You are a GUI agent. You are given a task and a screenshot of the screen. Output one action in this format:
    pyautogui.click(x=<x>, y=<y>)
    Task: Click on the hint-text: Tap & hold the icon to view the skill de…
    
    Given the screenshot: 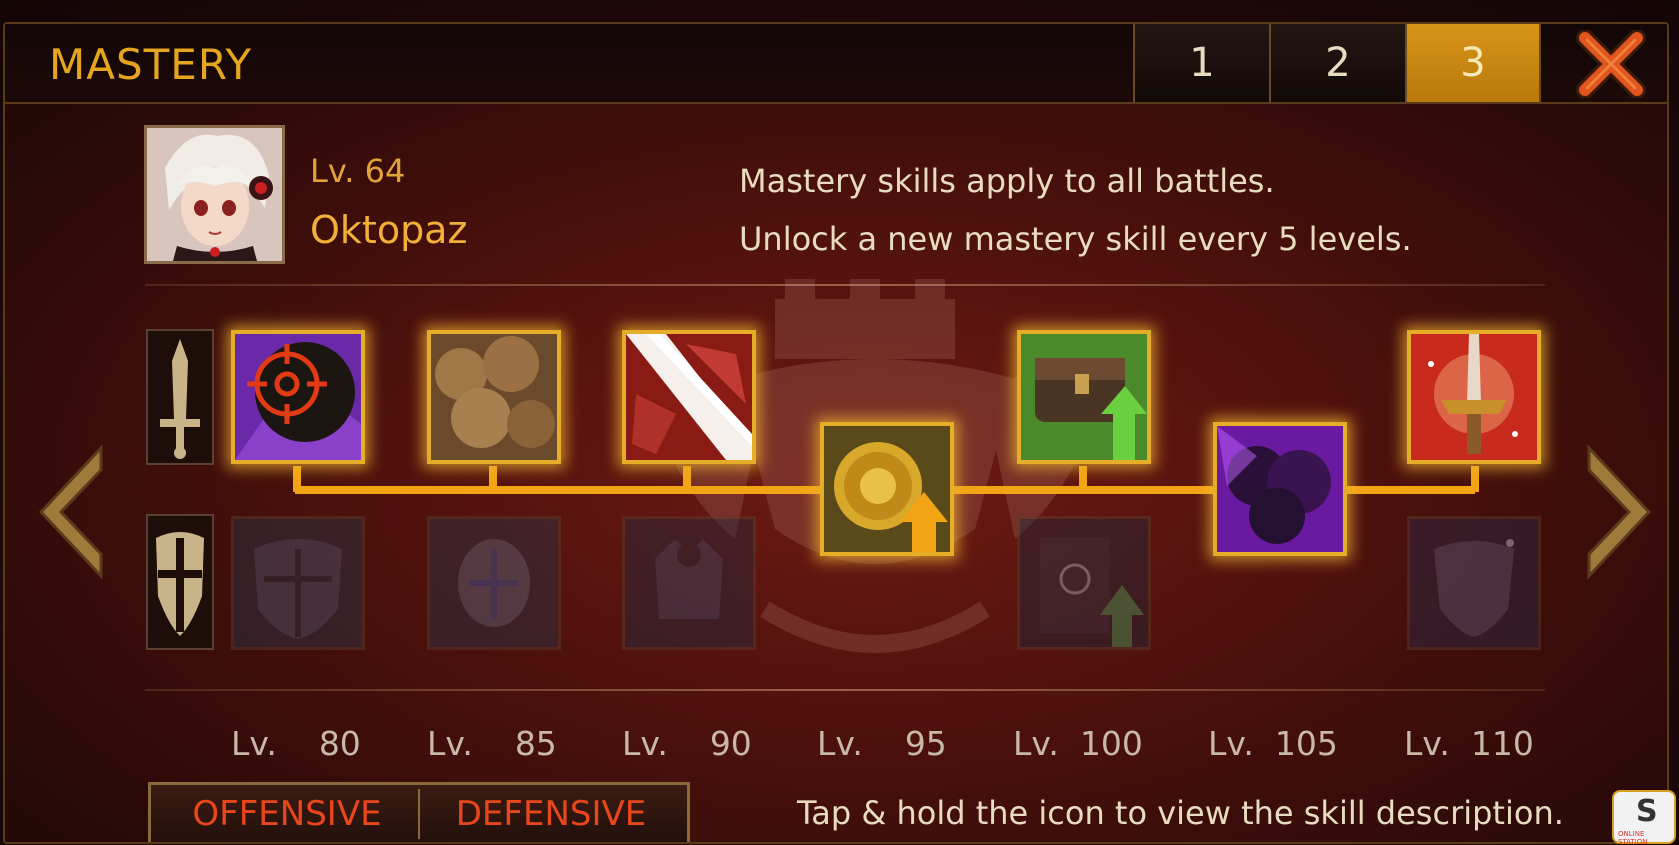 What is the action you would take?
    pyautogui.click(x=1180, y=813)
    